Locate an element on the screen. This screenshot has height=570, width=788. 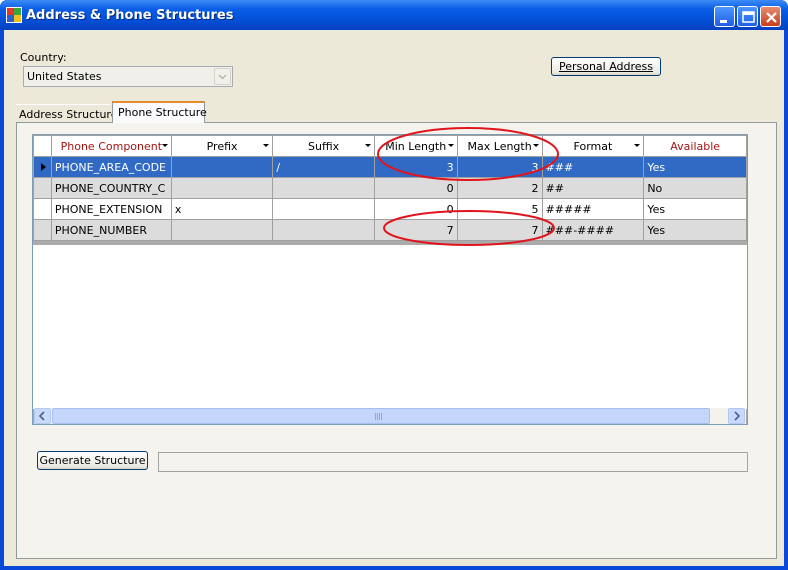
scroll-left-button is located at coordinates (42, 416).